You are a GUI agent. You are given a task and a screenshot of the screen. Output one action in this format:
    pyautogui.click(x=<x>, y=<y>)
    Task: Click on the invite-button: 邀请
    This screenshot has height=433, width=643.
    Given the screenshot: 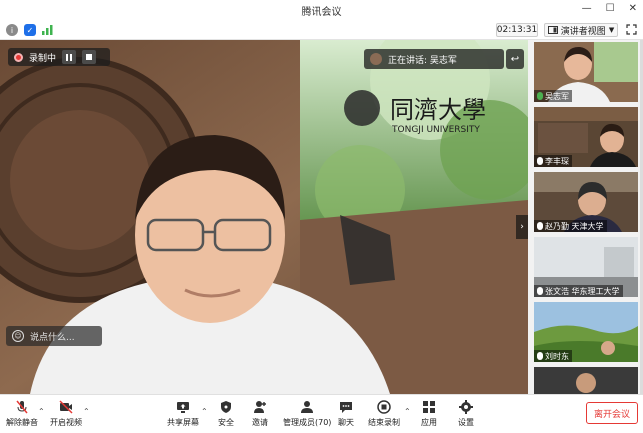 What is the action you would take?
    pyautogui.click(x=260, y=414)
    